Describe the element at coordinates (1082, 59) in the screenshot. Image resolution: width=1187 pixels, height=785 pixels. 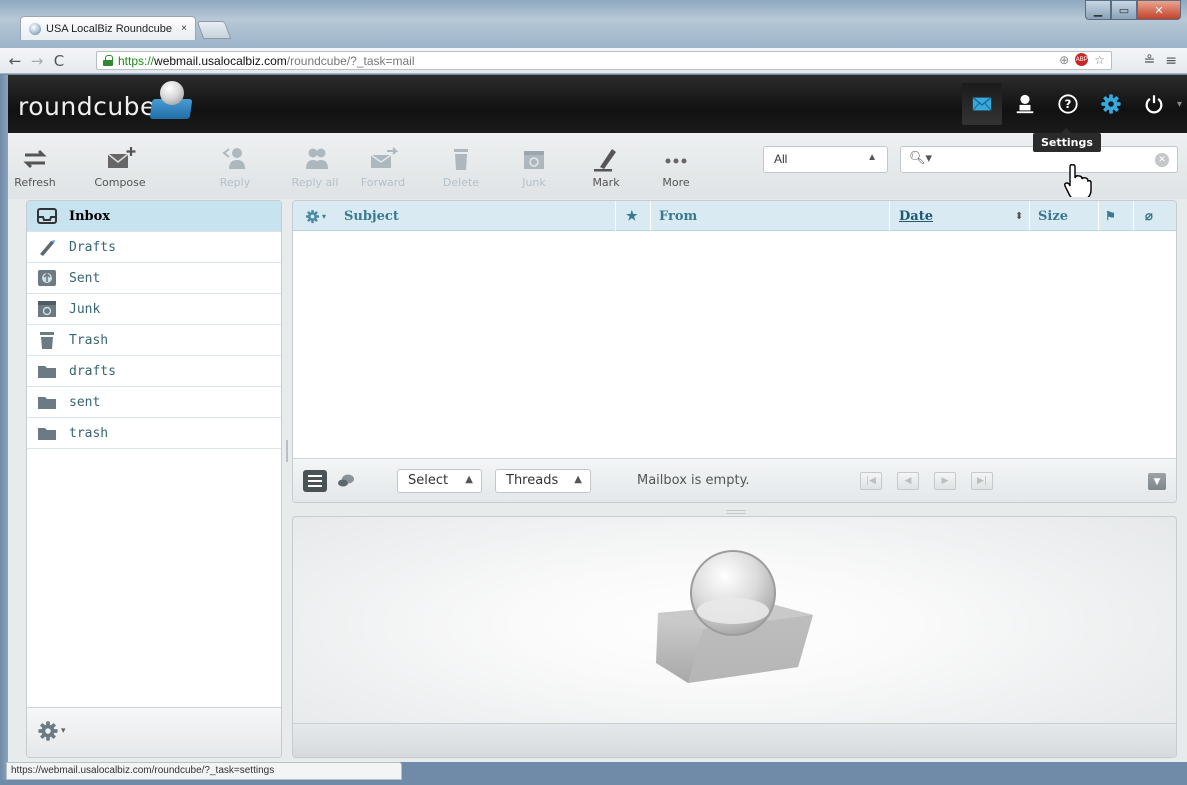
I see `adblock-icon: ABP` at that location.